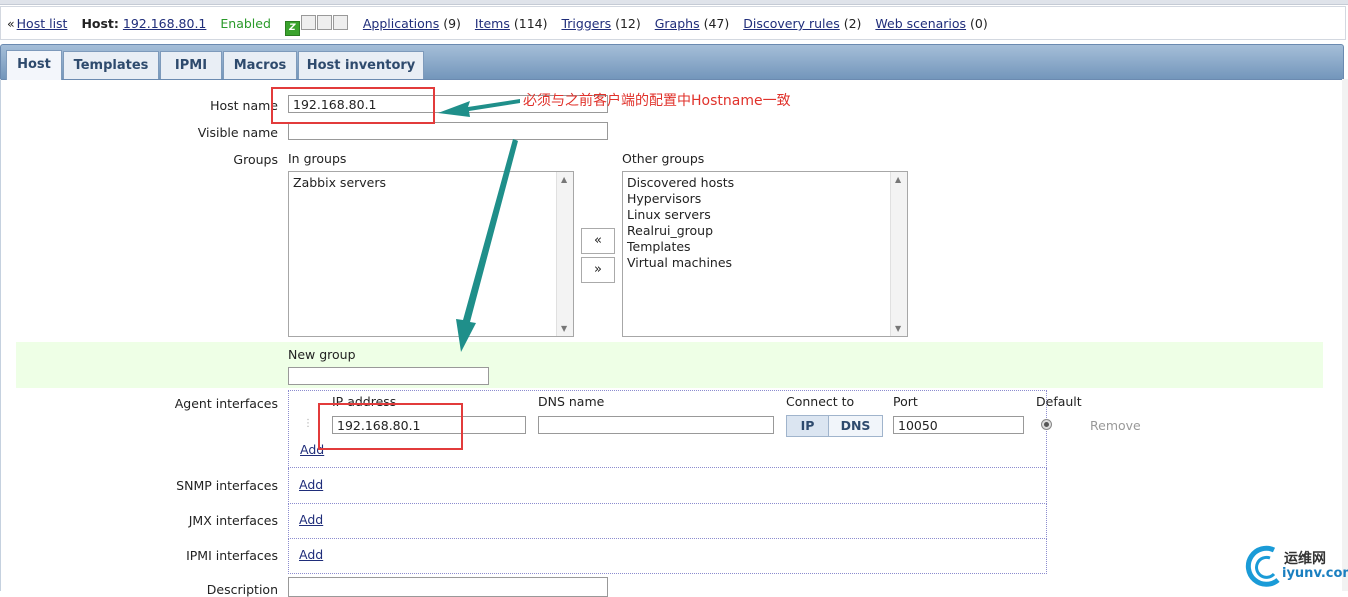  What do you see at coordinates (657, 101) in the screenshot?
I see `annotation-note: 必须与之前客户端的配置中Hostname一致` at bounding box center [657, 101].